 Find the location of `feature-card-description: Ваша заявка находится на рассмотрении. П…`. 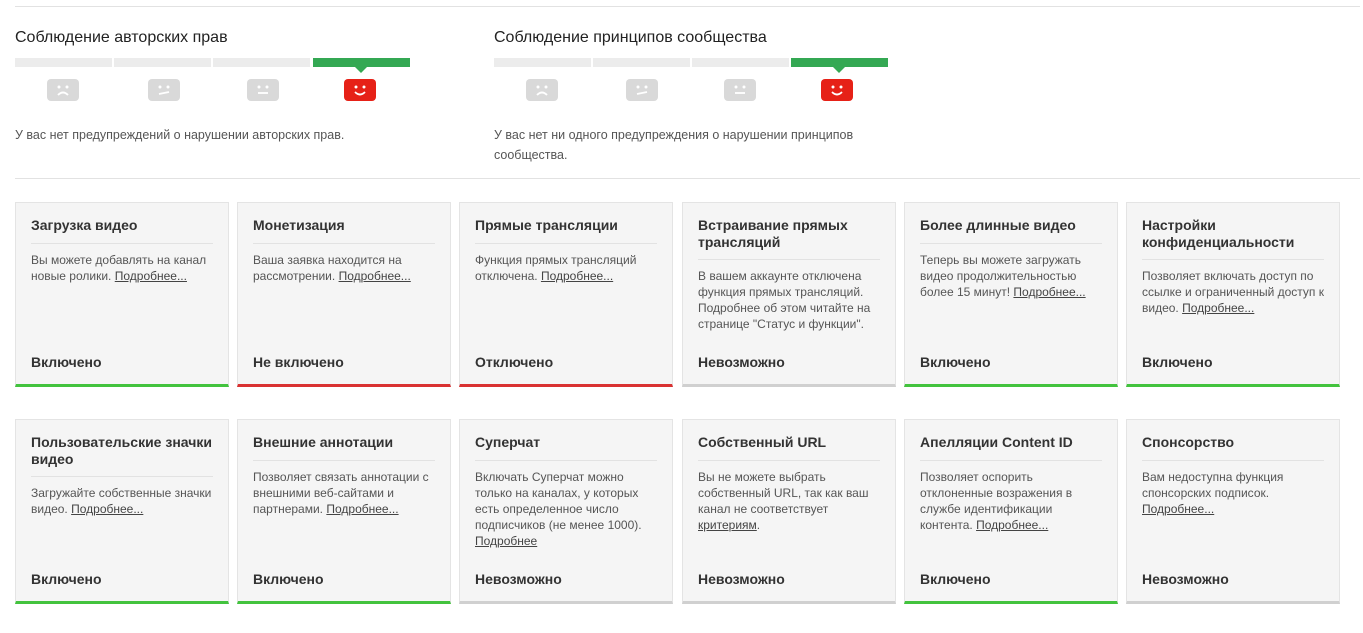

feature-card-description: Ваша заявка находится на рассмотрении. П… is located at coordinates (344, 268).